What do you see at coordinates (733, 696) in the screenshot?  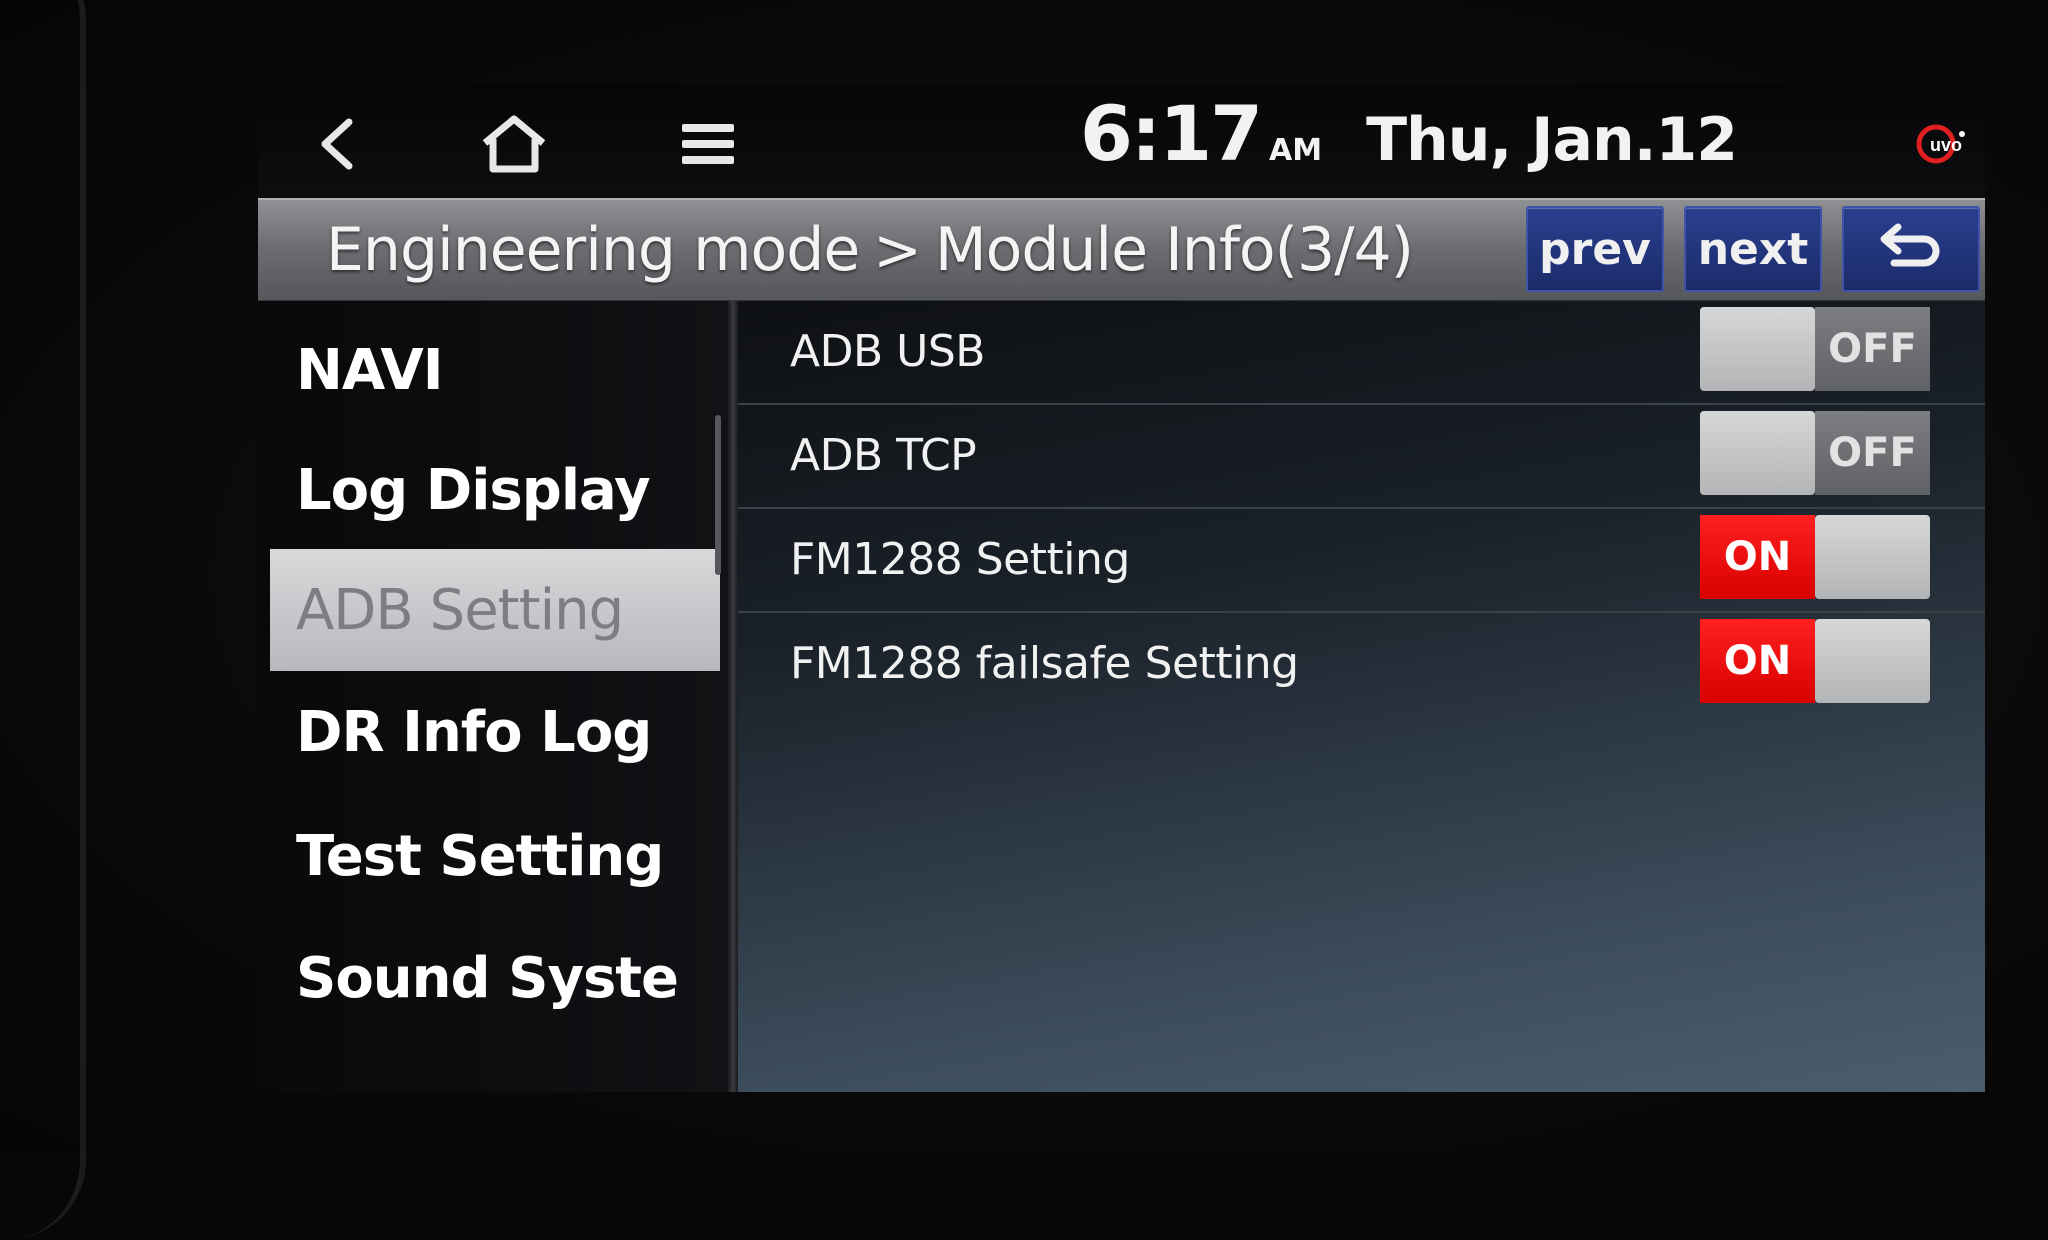 I see `sidebar-divider` at bounding box center [733, 696].